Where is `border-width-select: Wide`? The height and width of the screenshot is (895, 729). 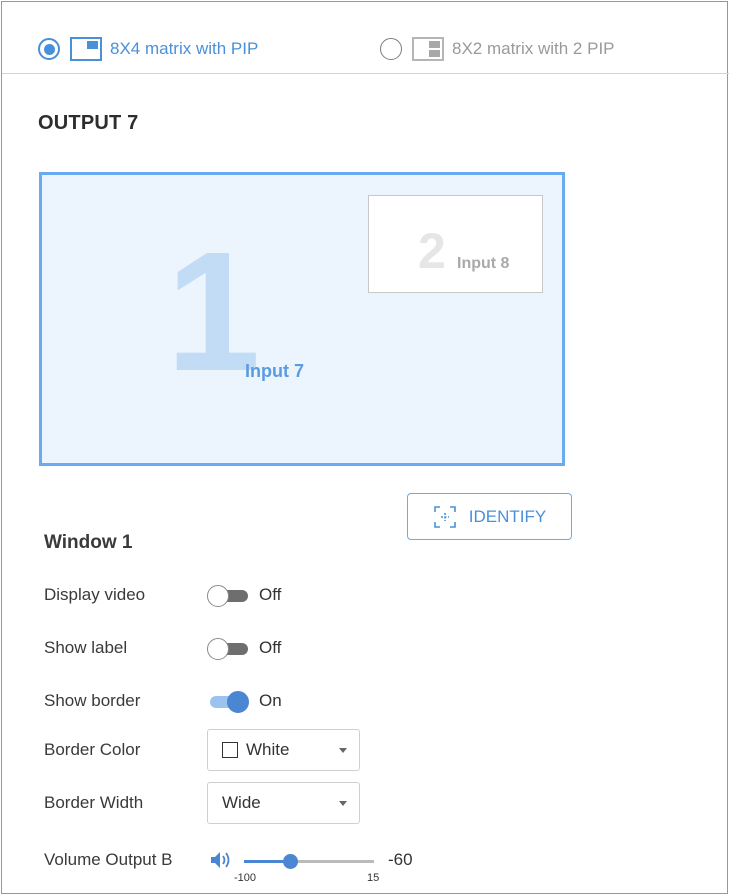 border-width-select: Wide is located at coordinates (283, 803).